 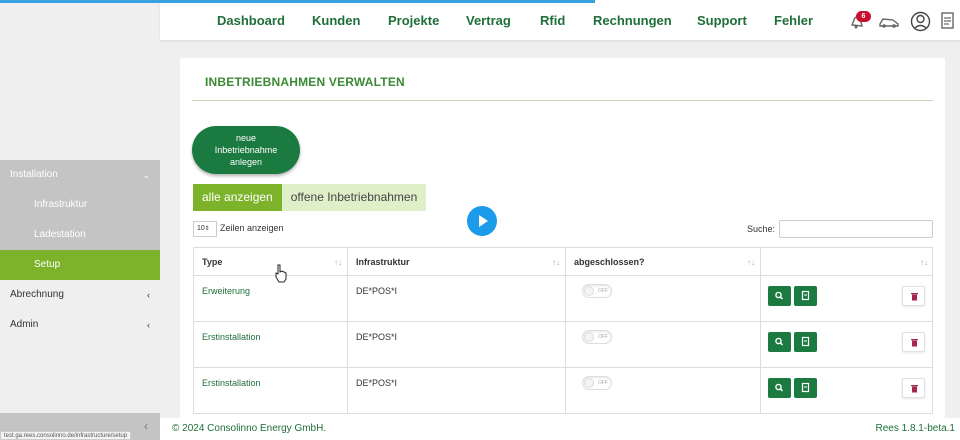 What do you see at coordinates (863, 16) in the screenshot?
I see `notification-badge: 6` at bounding box center [863, 16].